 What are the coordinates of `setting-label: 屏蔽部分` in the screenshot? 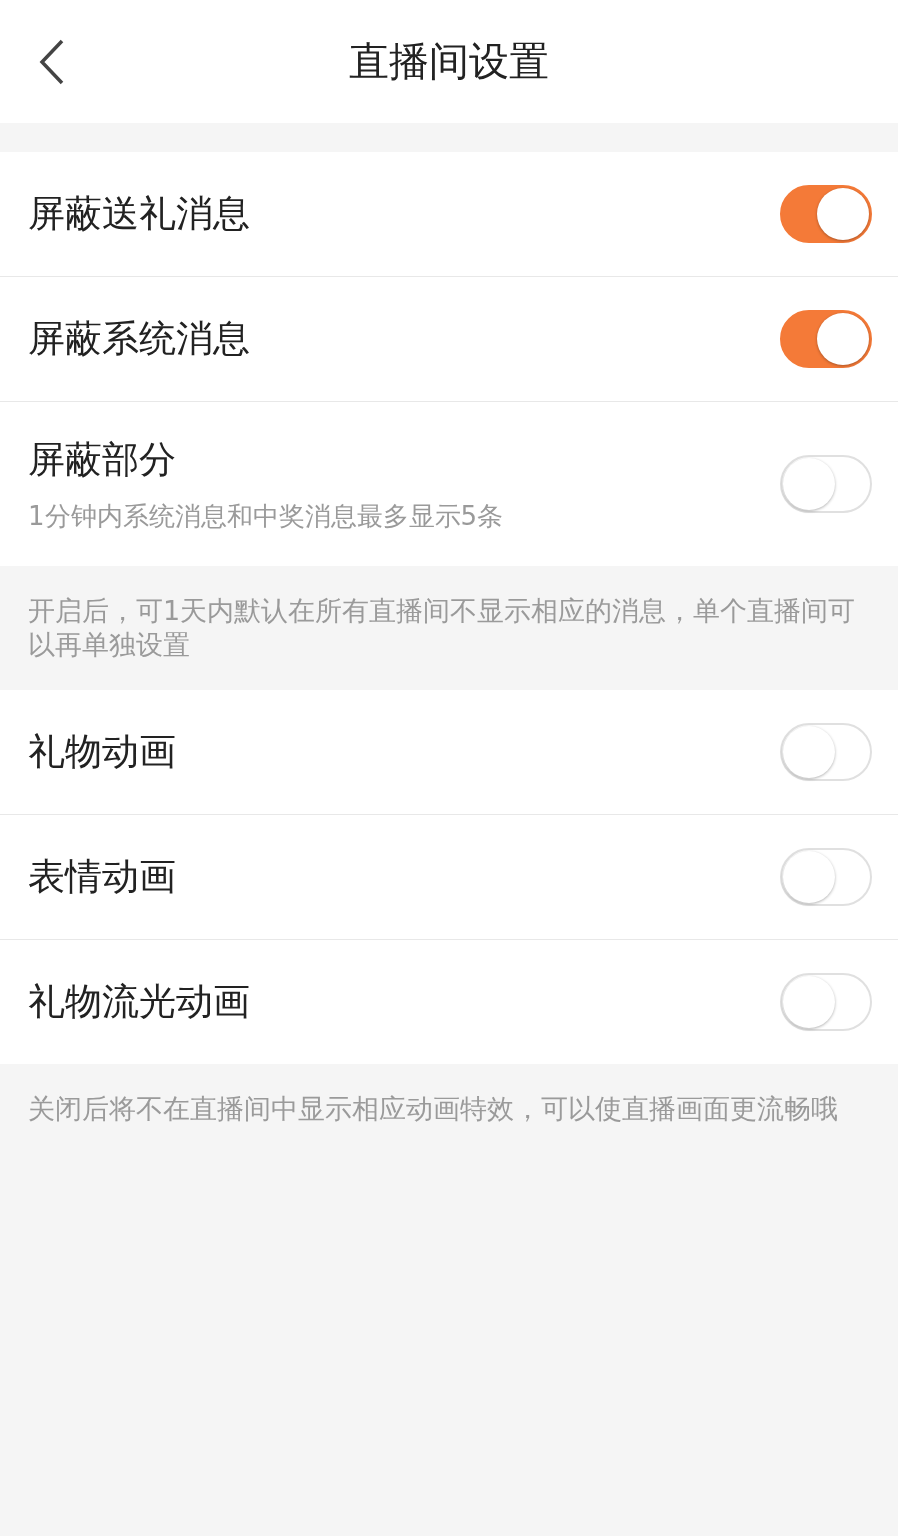 It's located at (102, 459).